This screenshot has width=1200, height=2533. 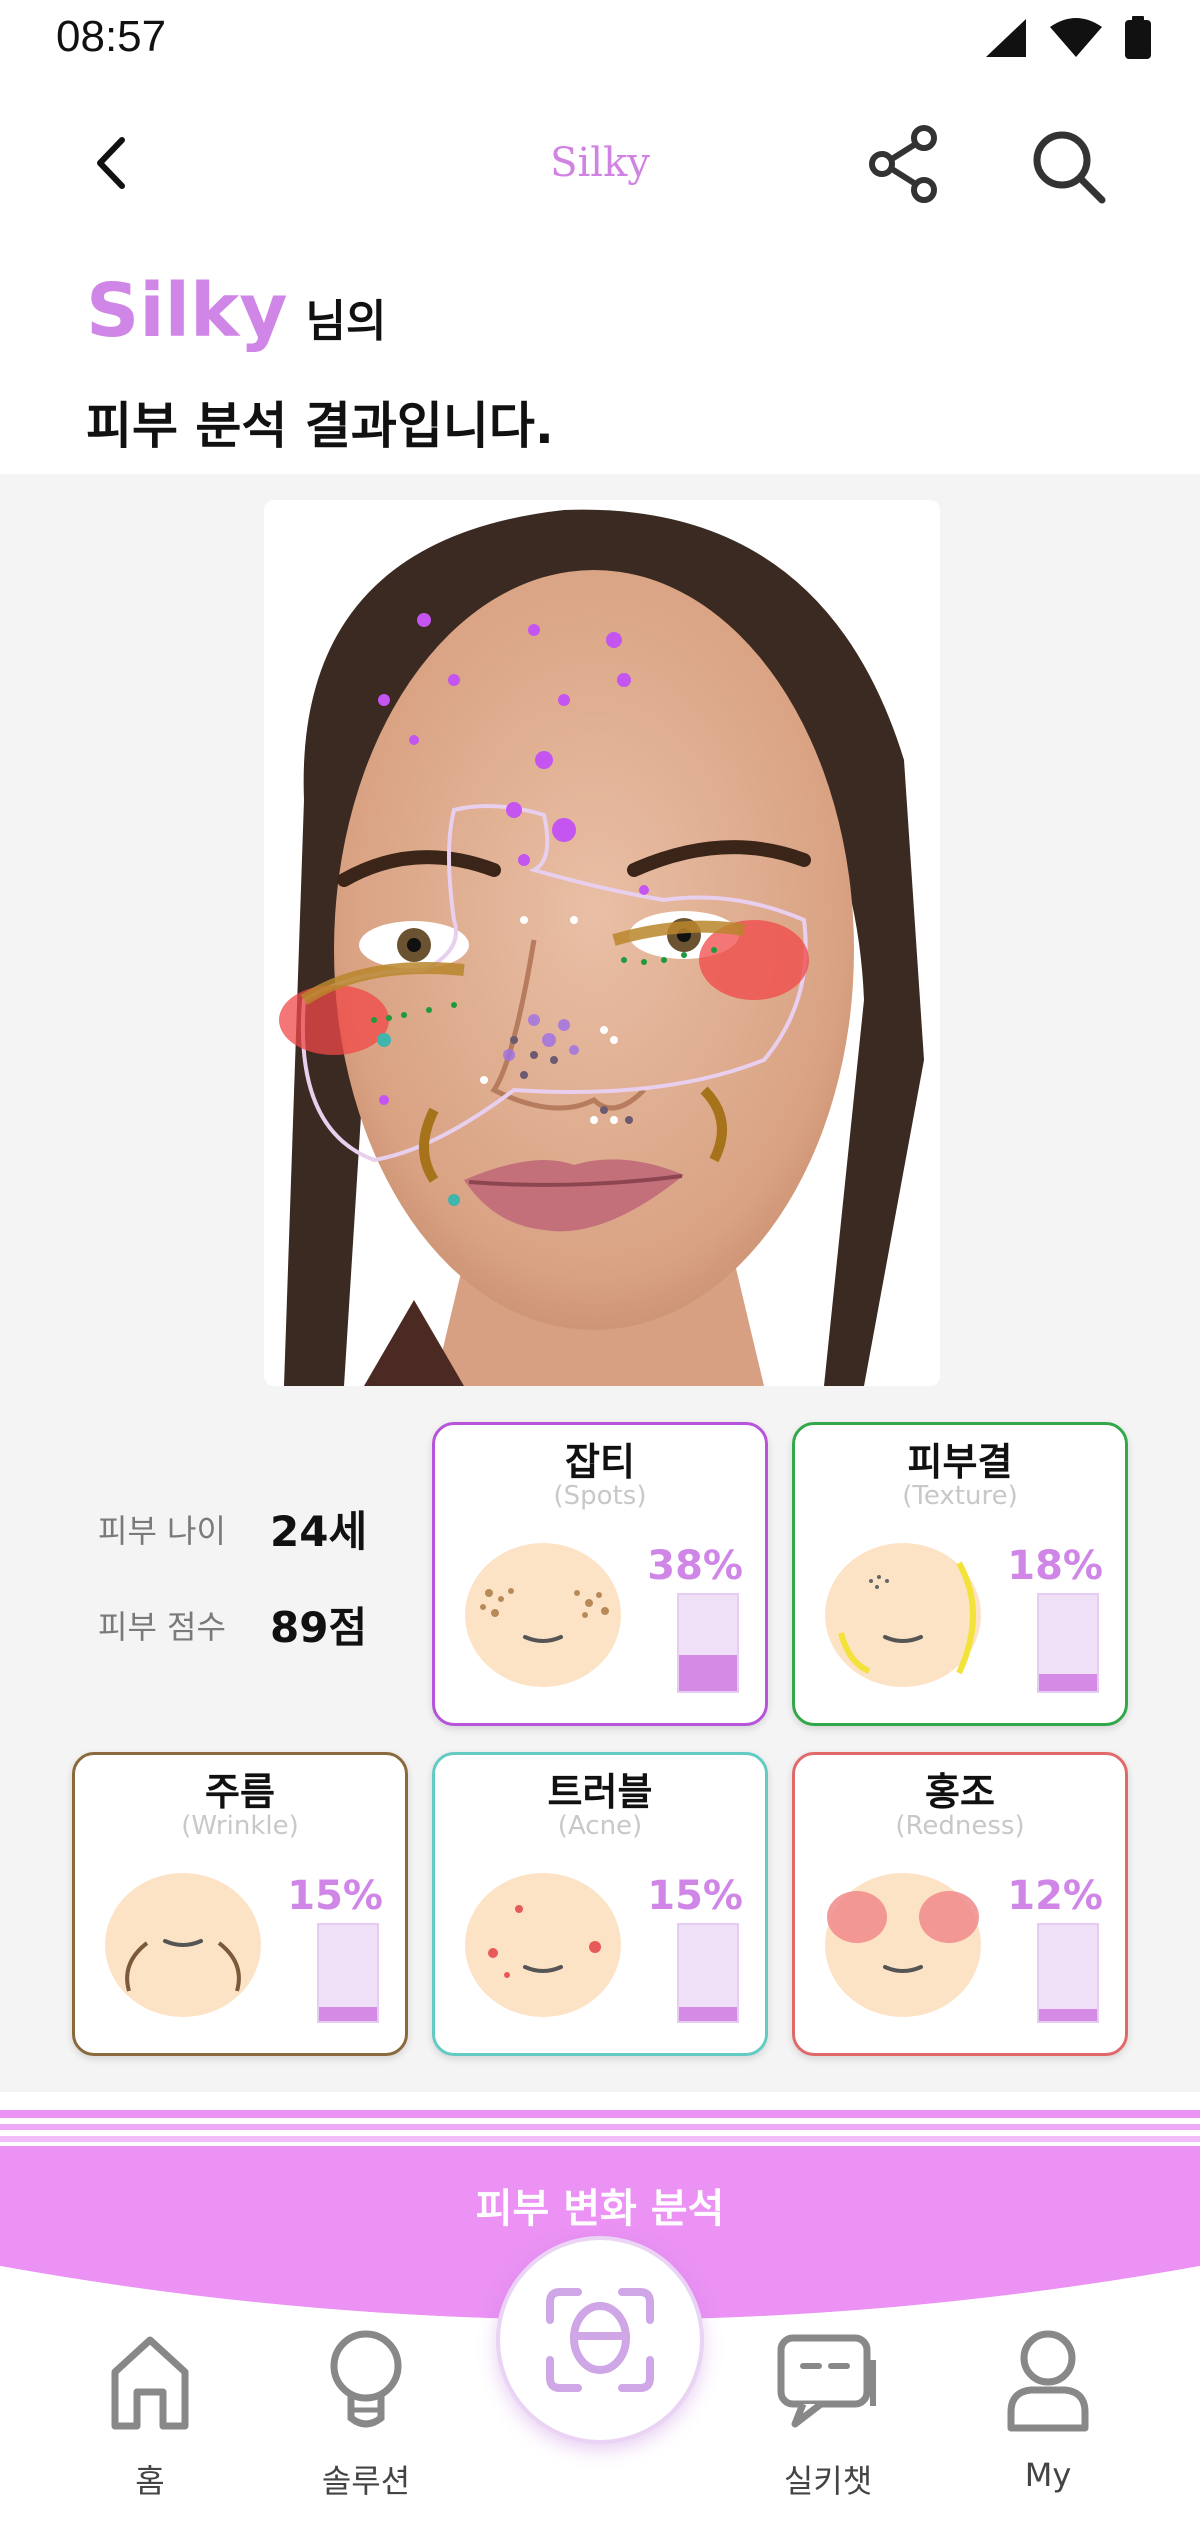 I want to click on metric-card-texture: 피부결 (Texture) 18%, so click(x=960, y=1574).